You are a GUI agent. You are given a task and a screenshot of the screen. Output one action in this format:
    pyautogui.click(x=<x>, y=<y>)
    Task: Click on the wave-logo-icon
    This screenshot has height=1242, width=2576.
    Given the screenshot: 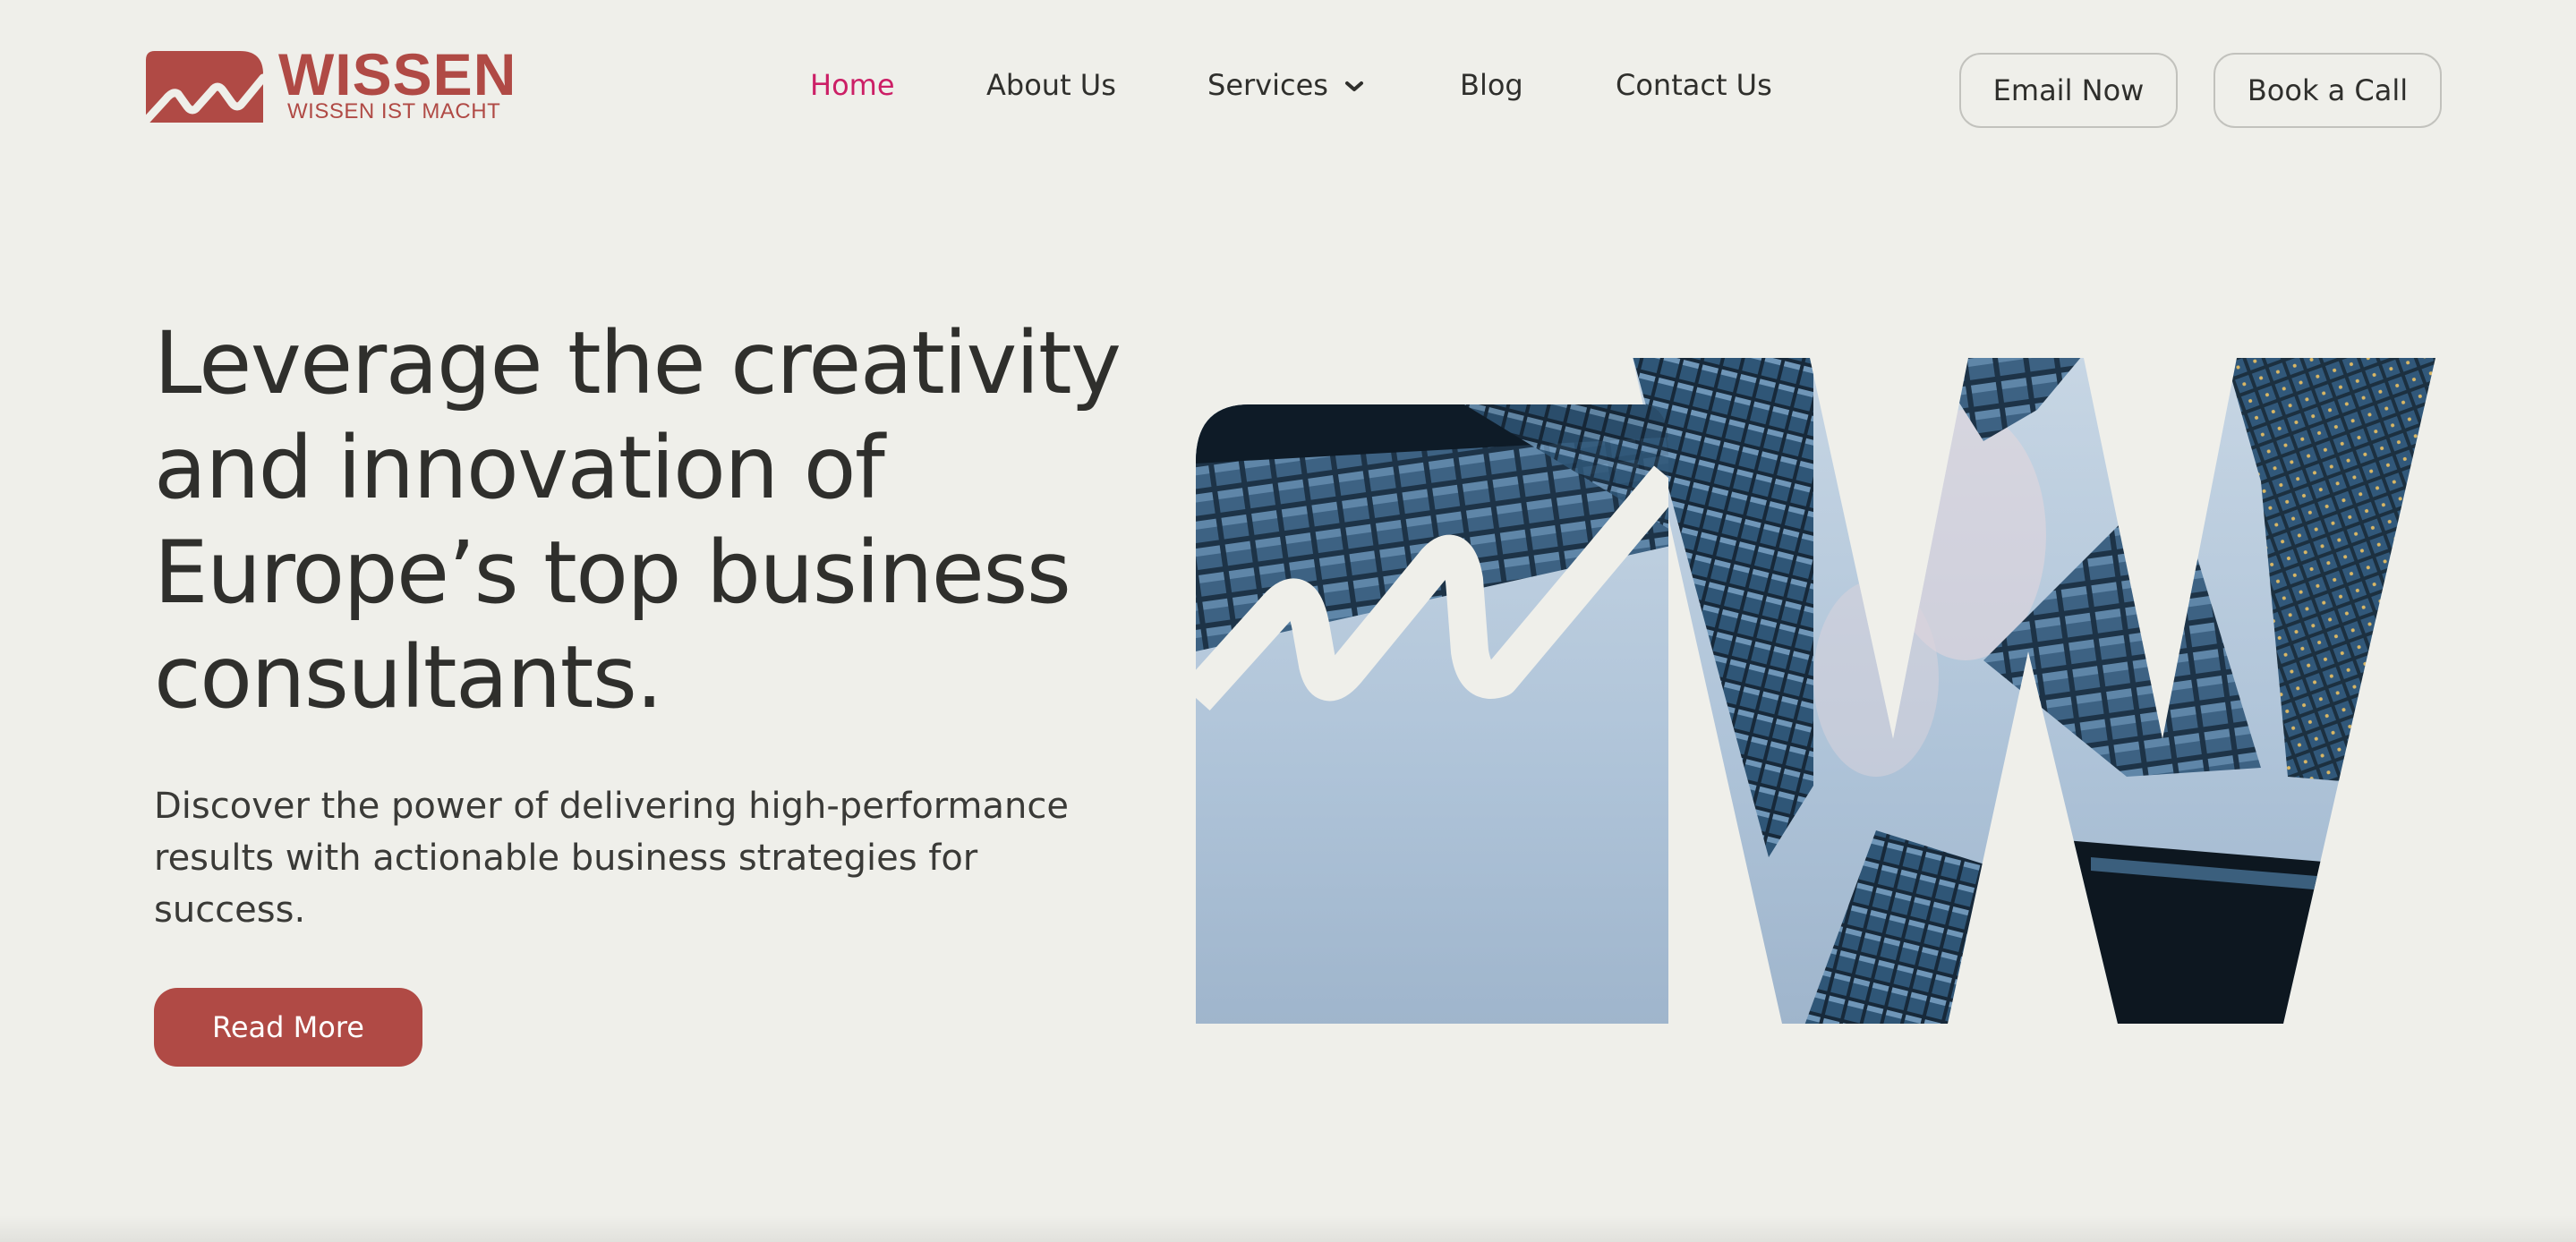 What is the action you would take?
    pyautogui.click(x=204, y=87)
    